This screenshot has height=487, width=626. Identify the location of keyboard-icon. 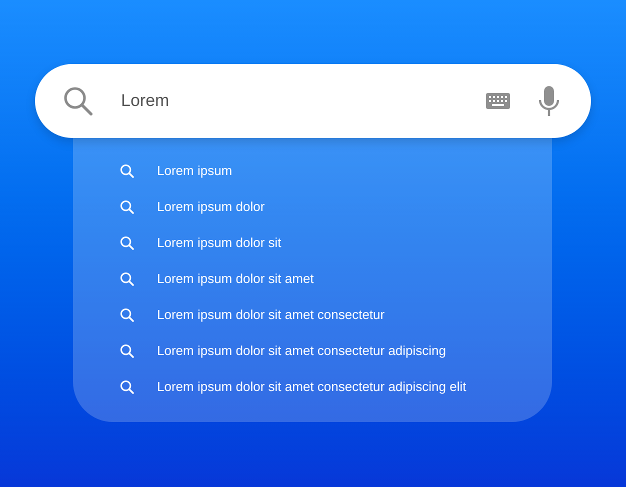
(498, 101).